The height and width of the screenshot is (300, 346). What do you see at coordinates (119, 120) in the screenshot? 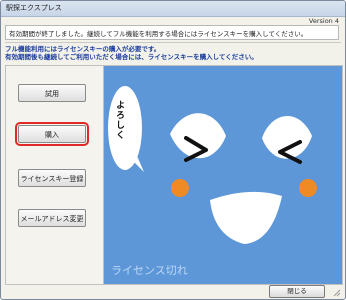
I see `bubble-text: よろしく` at bounding box center [119, 120].